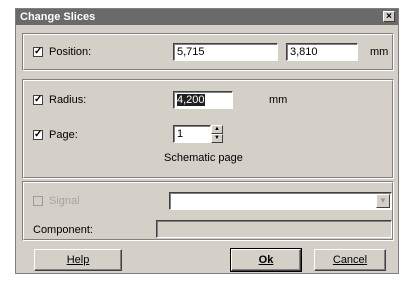 The width and height of the screenshot is (411, 282). Describe the element at coordinates (278, 100) in the screenshot. I see `radius-unit: mm` at that location.